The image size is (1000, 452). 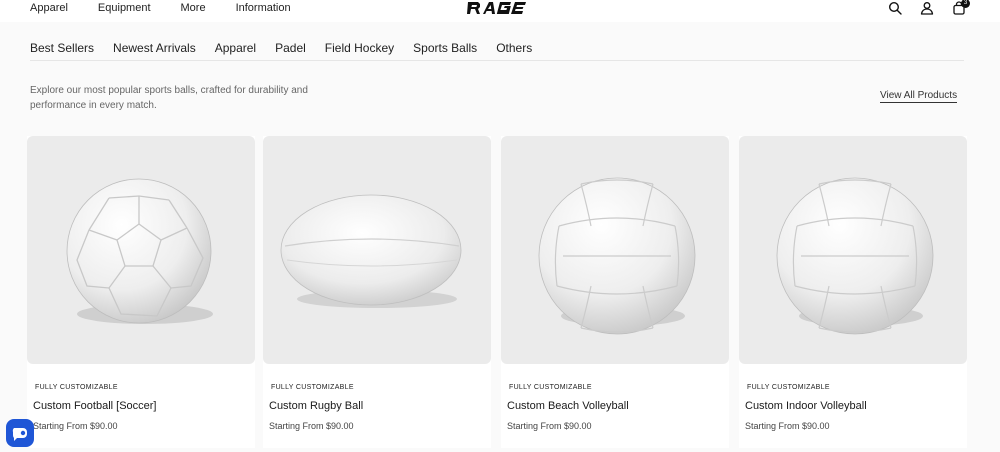 I want to click on top-nav-information: Information, so click(x=263, y=8).